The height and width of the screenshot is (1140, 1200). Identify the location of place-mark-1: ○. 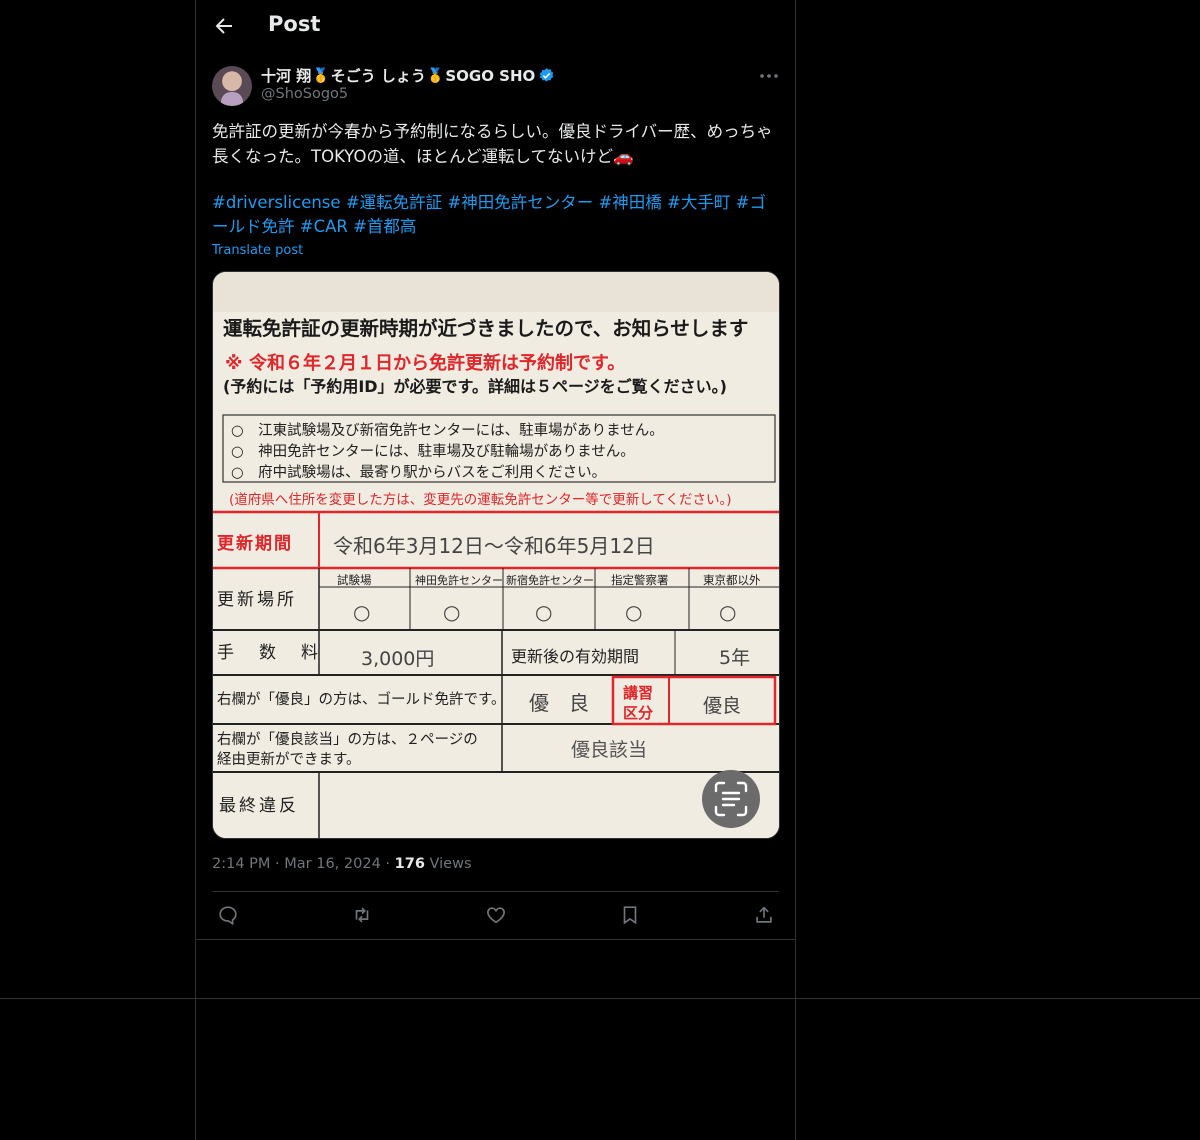
(361, 612).